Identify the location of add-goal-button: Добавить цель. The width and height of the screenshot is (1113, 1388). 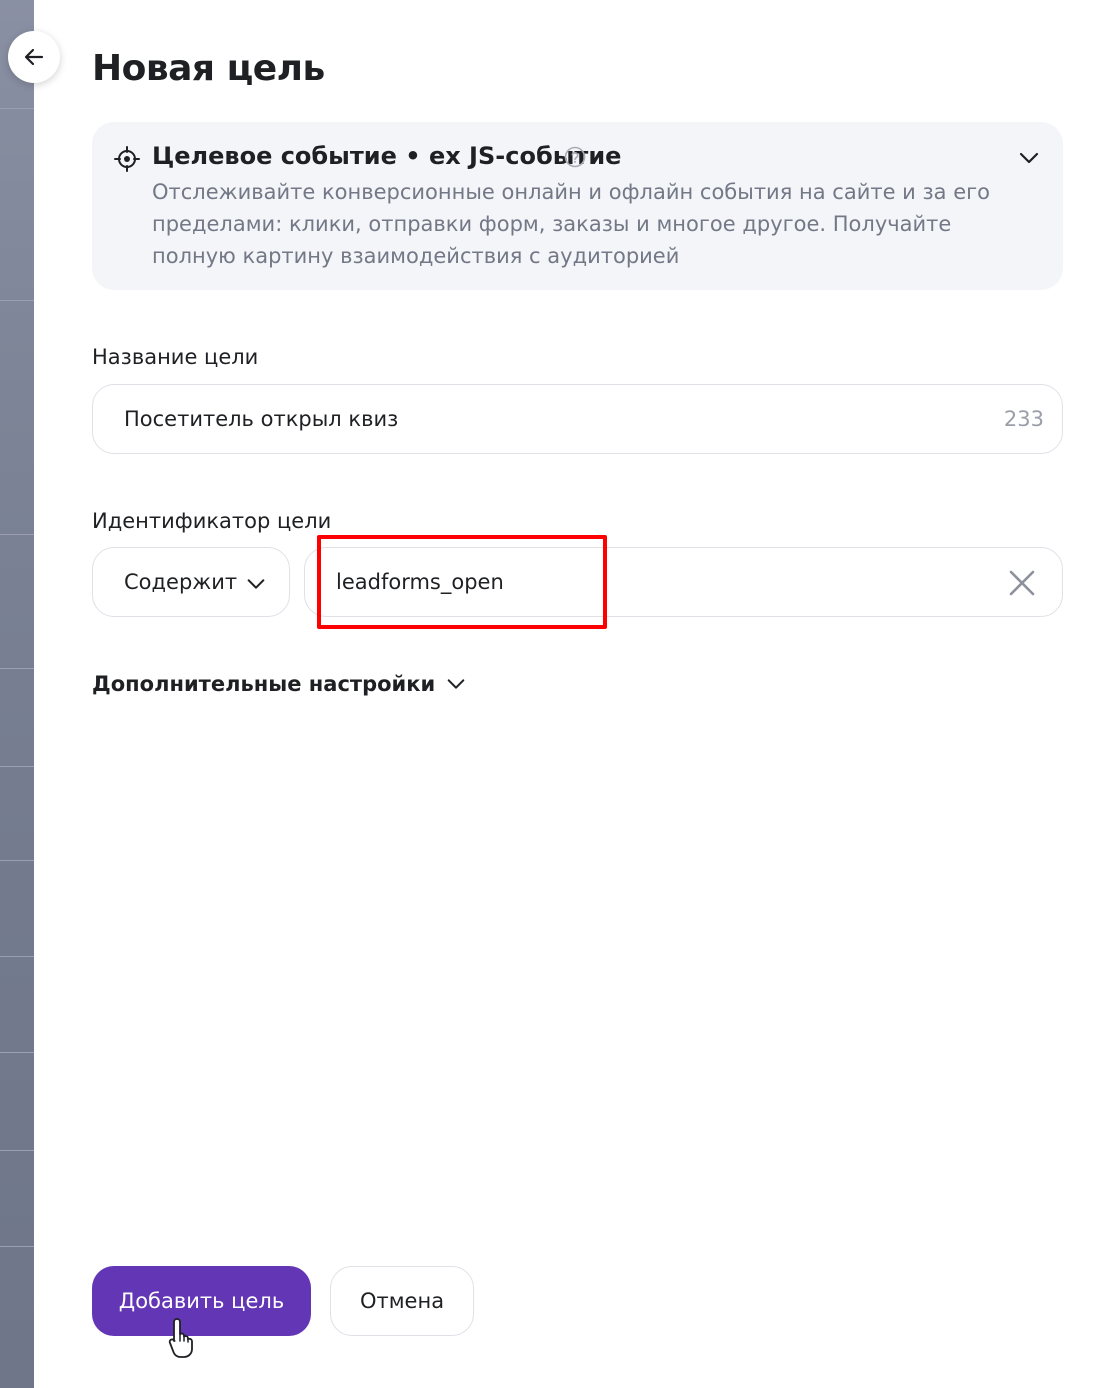
(201, 1301).